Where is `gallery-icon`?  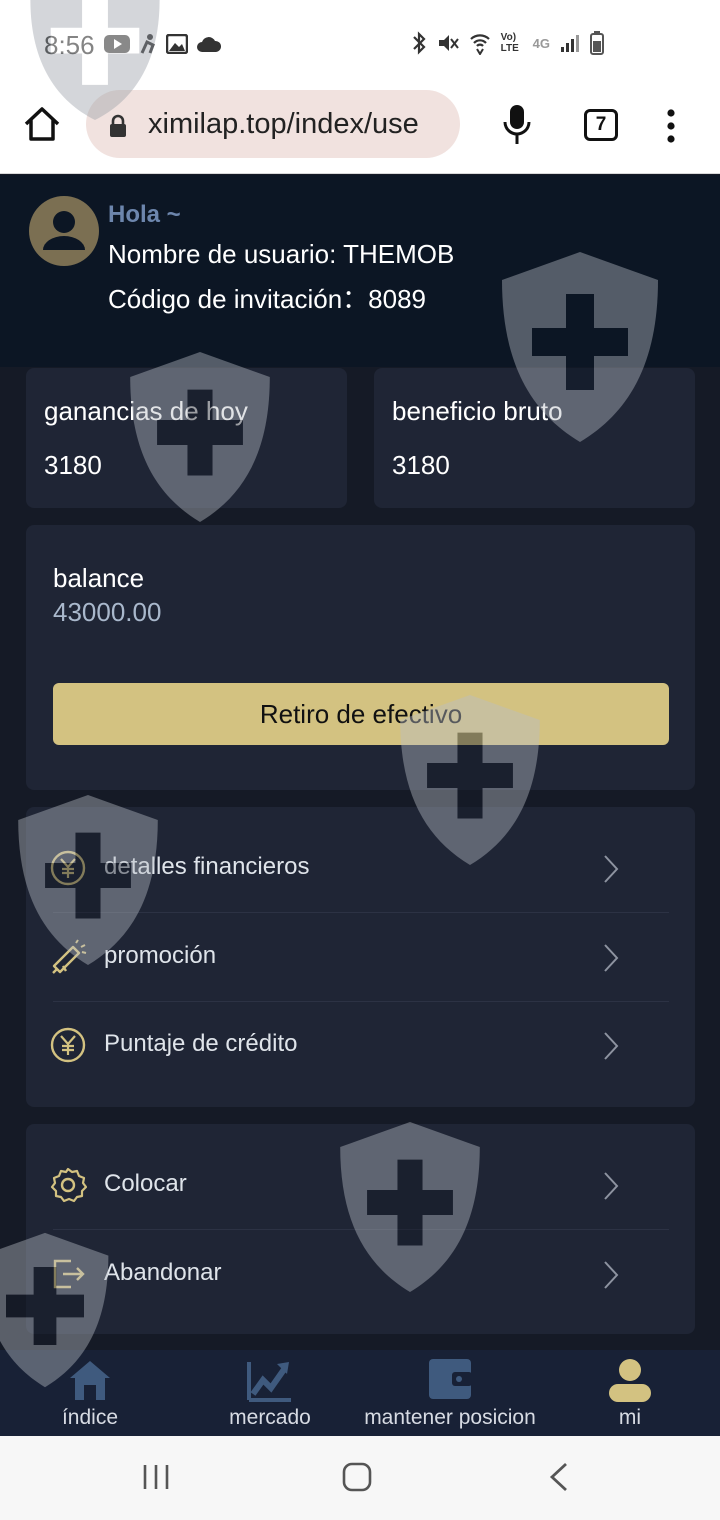
gallery-icon is located at coordinates (177, 44).